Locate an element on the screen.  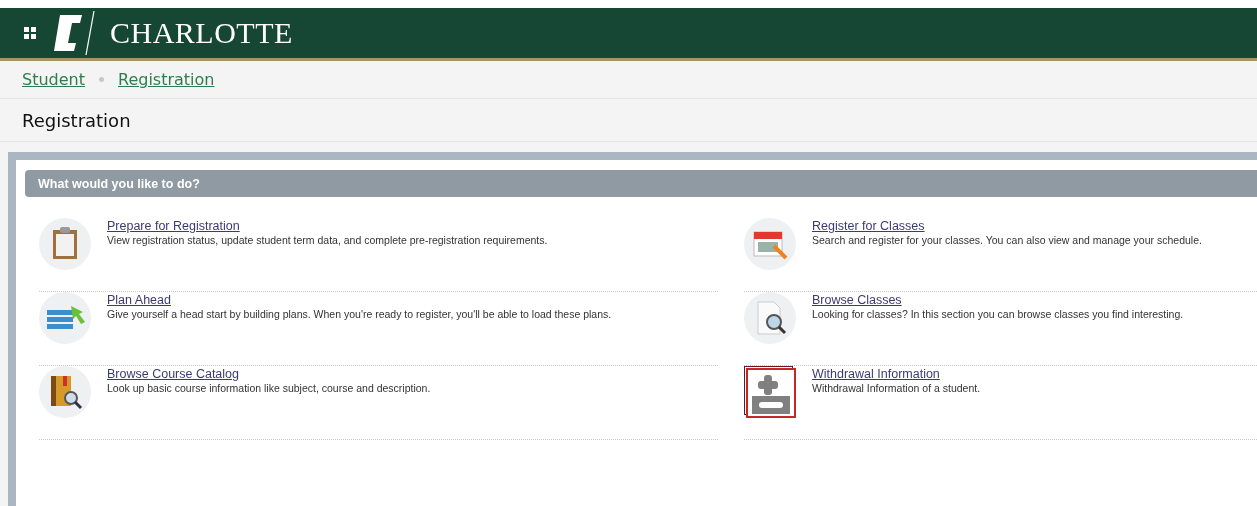
item-description: View registration status, update student term data, and complete pre-registration requirements. is located at coordinates (327, 240).